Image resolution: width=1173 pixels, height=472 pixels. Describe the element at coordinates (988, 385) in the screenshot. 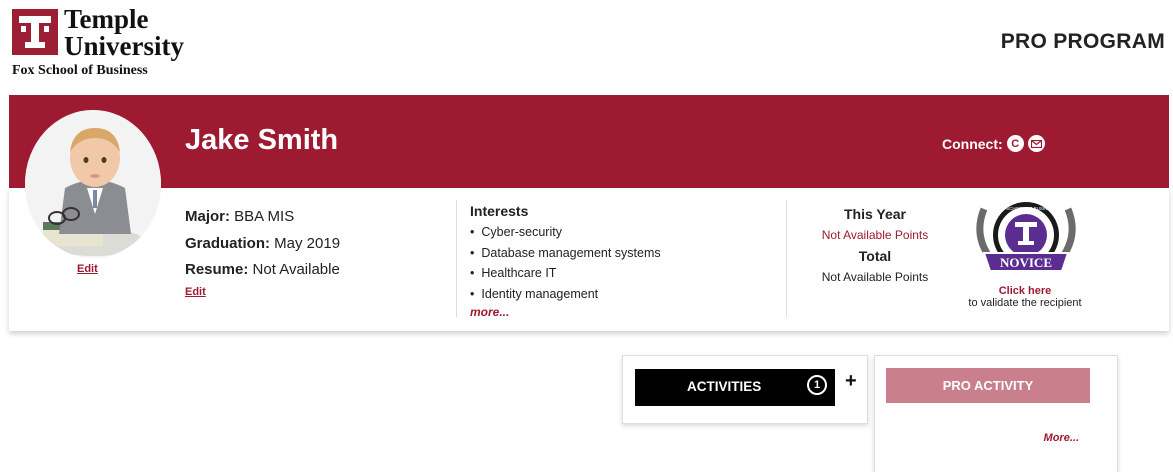

I see `pro-activity-button: PRO ACTIVITY` at that location.